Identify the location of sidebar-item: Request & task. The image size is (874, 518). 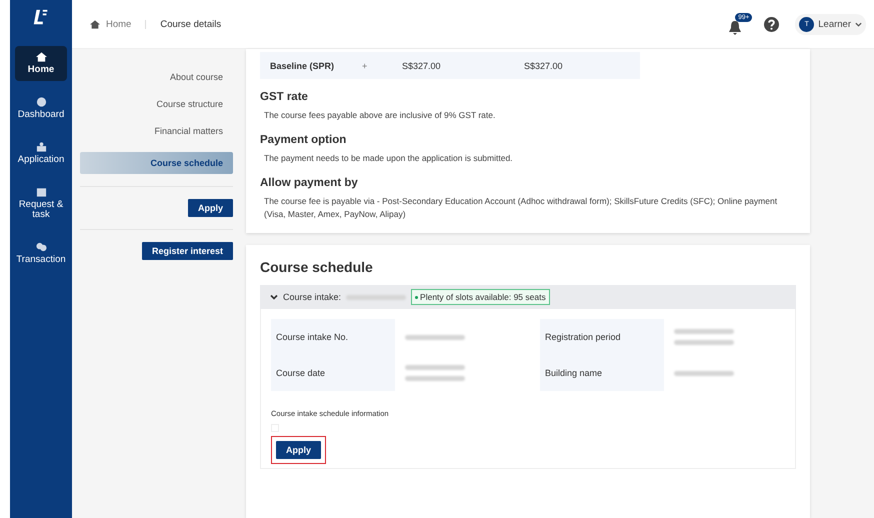
(41, 203).